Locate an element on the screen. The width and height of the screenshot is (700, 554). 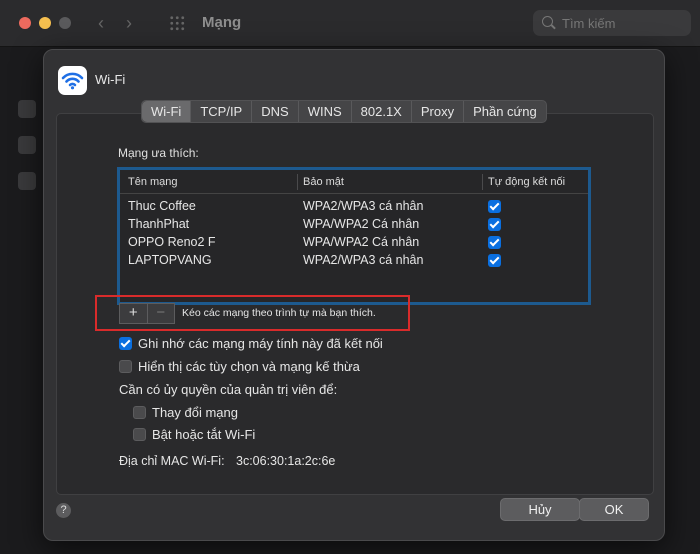
preferred-networks-label: Mạng ưa thích: is located at coordinates (158, 153).